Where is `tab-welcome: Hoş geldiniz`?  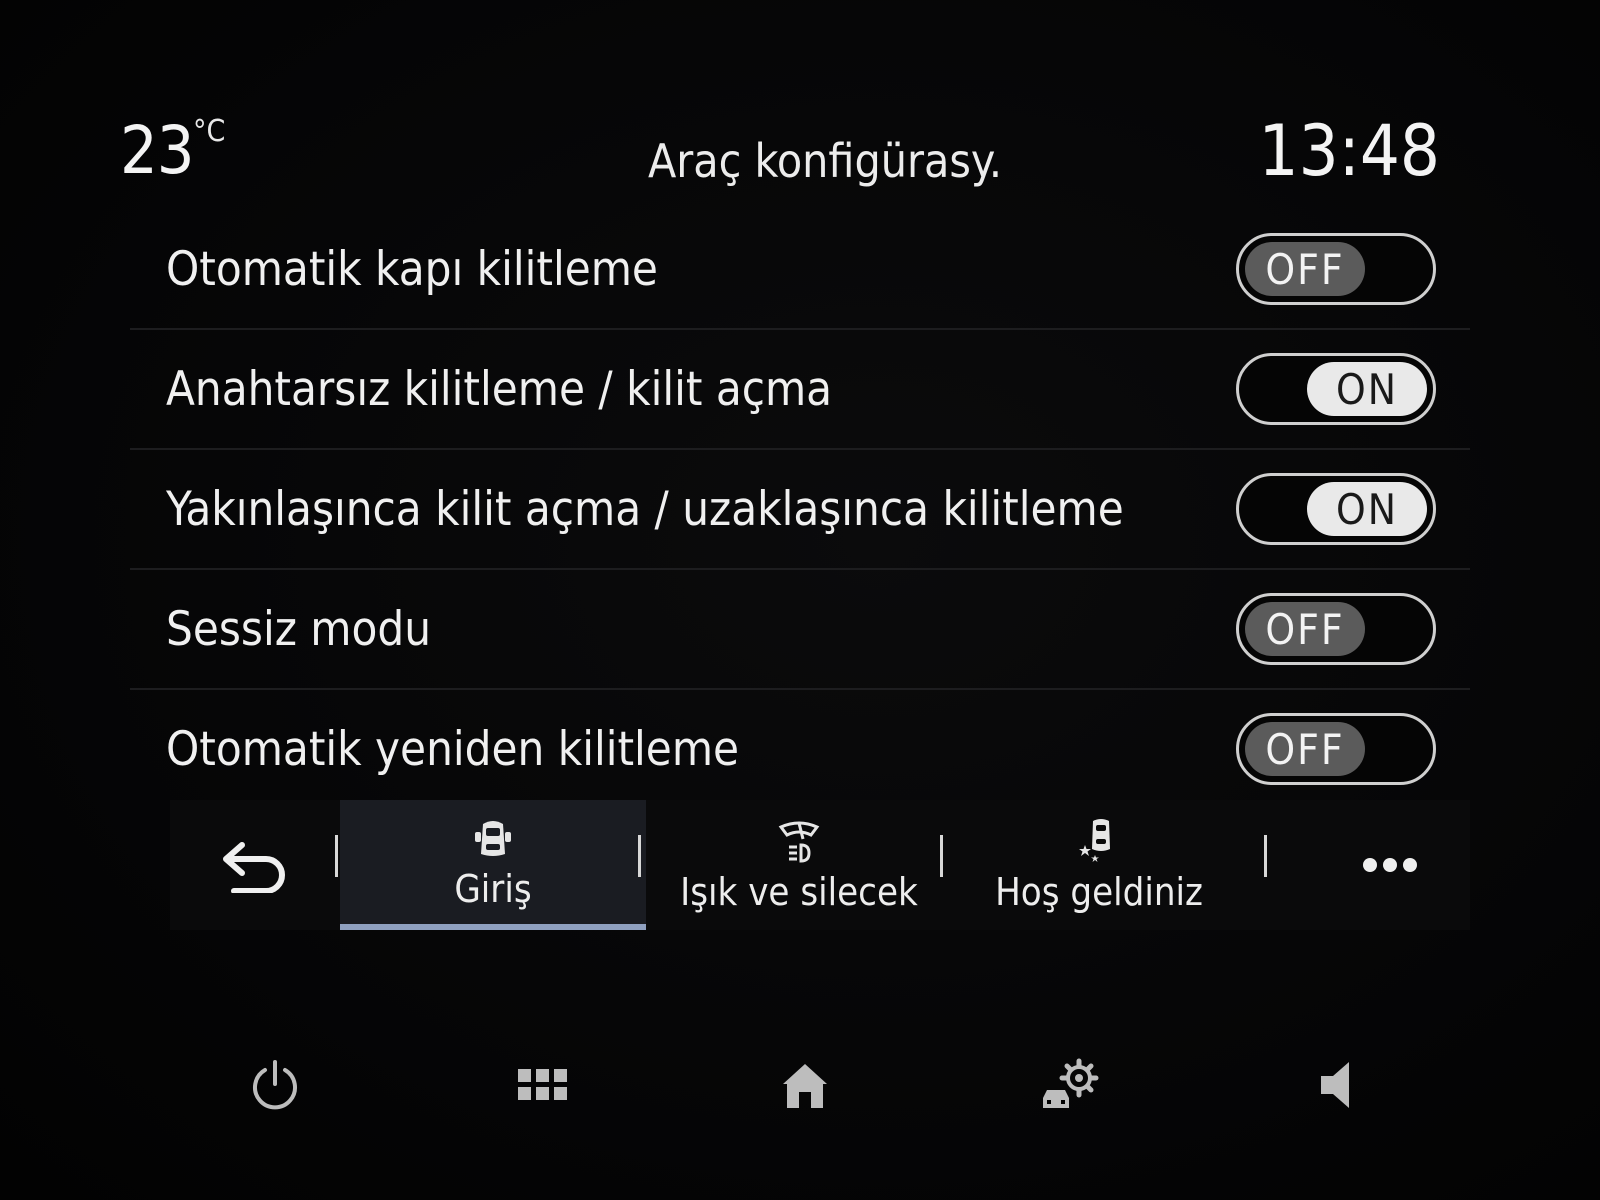 tab-welcome: Hoş geldiniz is located at coordinates (1099, 865).